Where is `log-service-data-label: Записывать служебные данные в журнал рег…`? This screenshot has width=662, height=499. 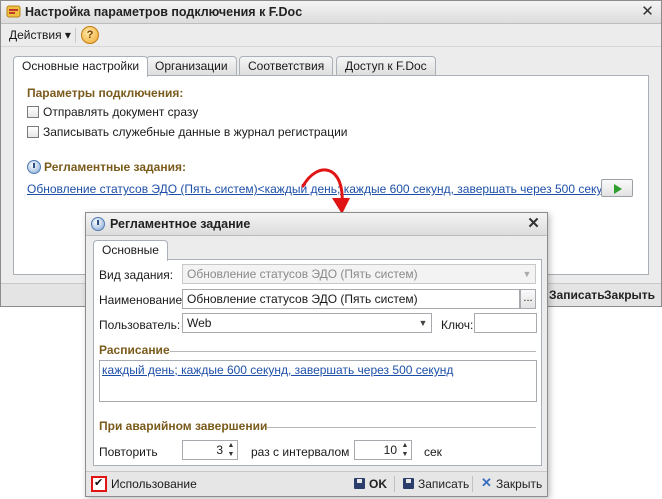
log-service-data-label: Записывать служебные данные в журнал рег… is located at coordinates (195, 132).